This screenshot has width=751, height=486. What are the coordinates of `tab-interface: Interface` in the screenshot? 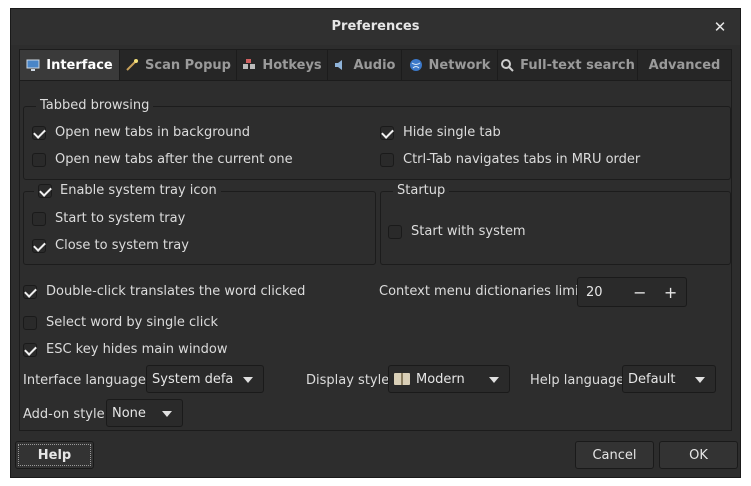 It's located at (70, 65).